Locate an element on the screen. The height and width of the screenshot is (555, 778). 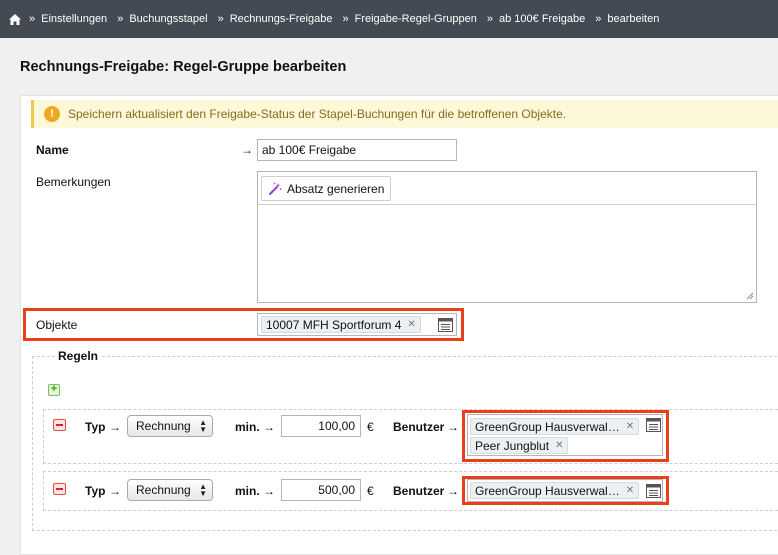
breadcrumb-item-edit: » bearbeiten is located at coordinates (627, 19).